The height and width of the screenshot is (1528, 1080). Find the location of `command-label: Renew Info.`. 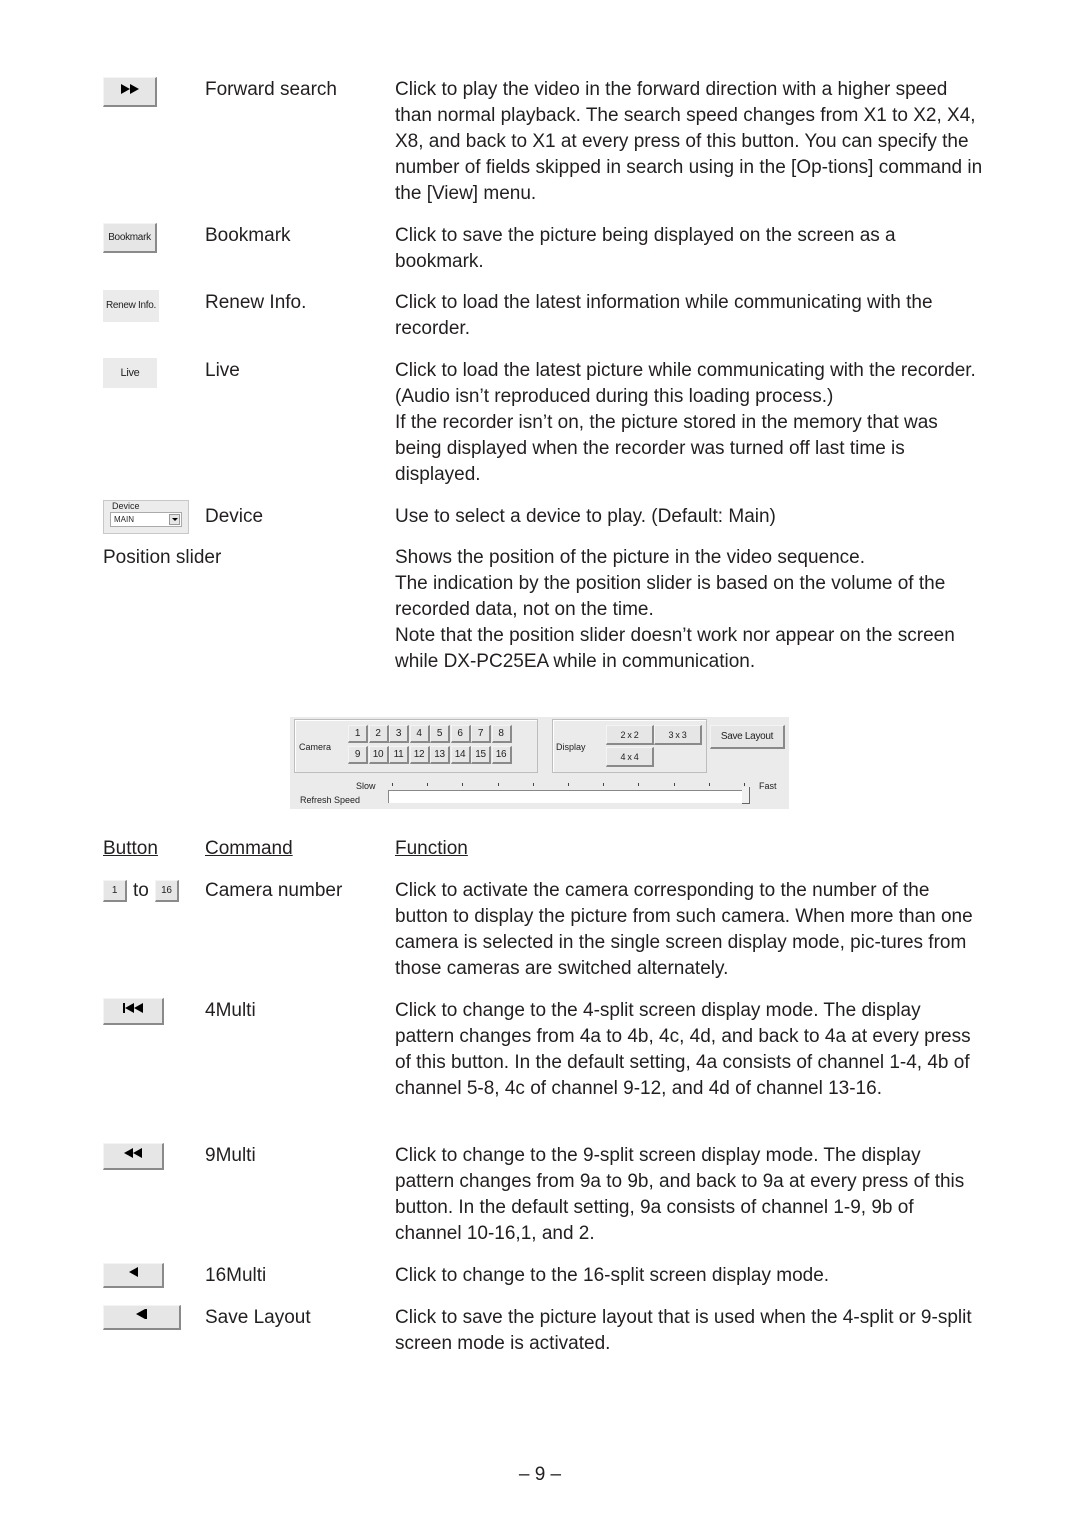

command-label: Renew Info. is located at coordinates (256, 302).